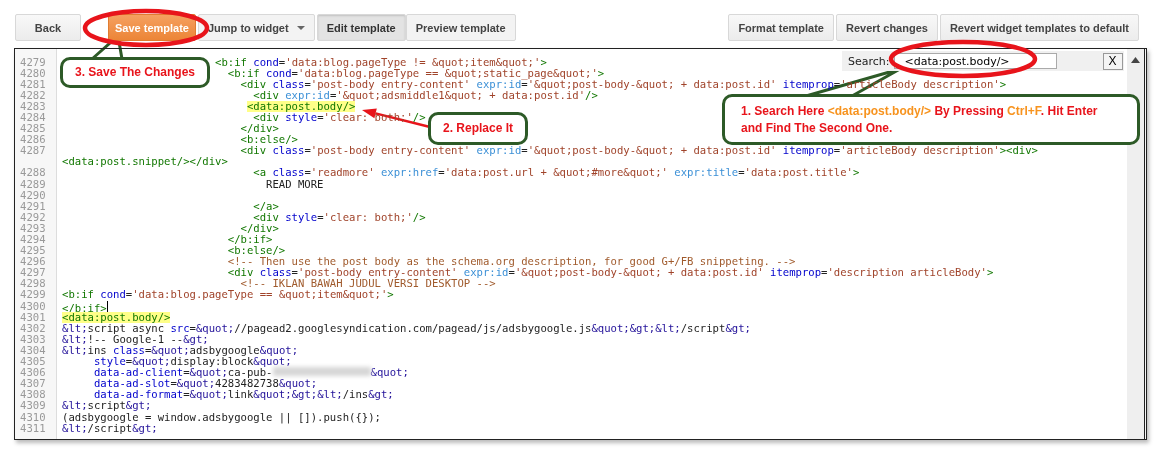 Image resolution: width=1157 pixels, height=449 pixels. Describe the element at coordinates (460, 27) in the screenshot. I see `toggle-tab: Preview template` at that location.